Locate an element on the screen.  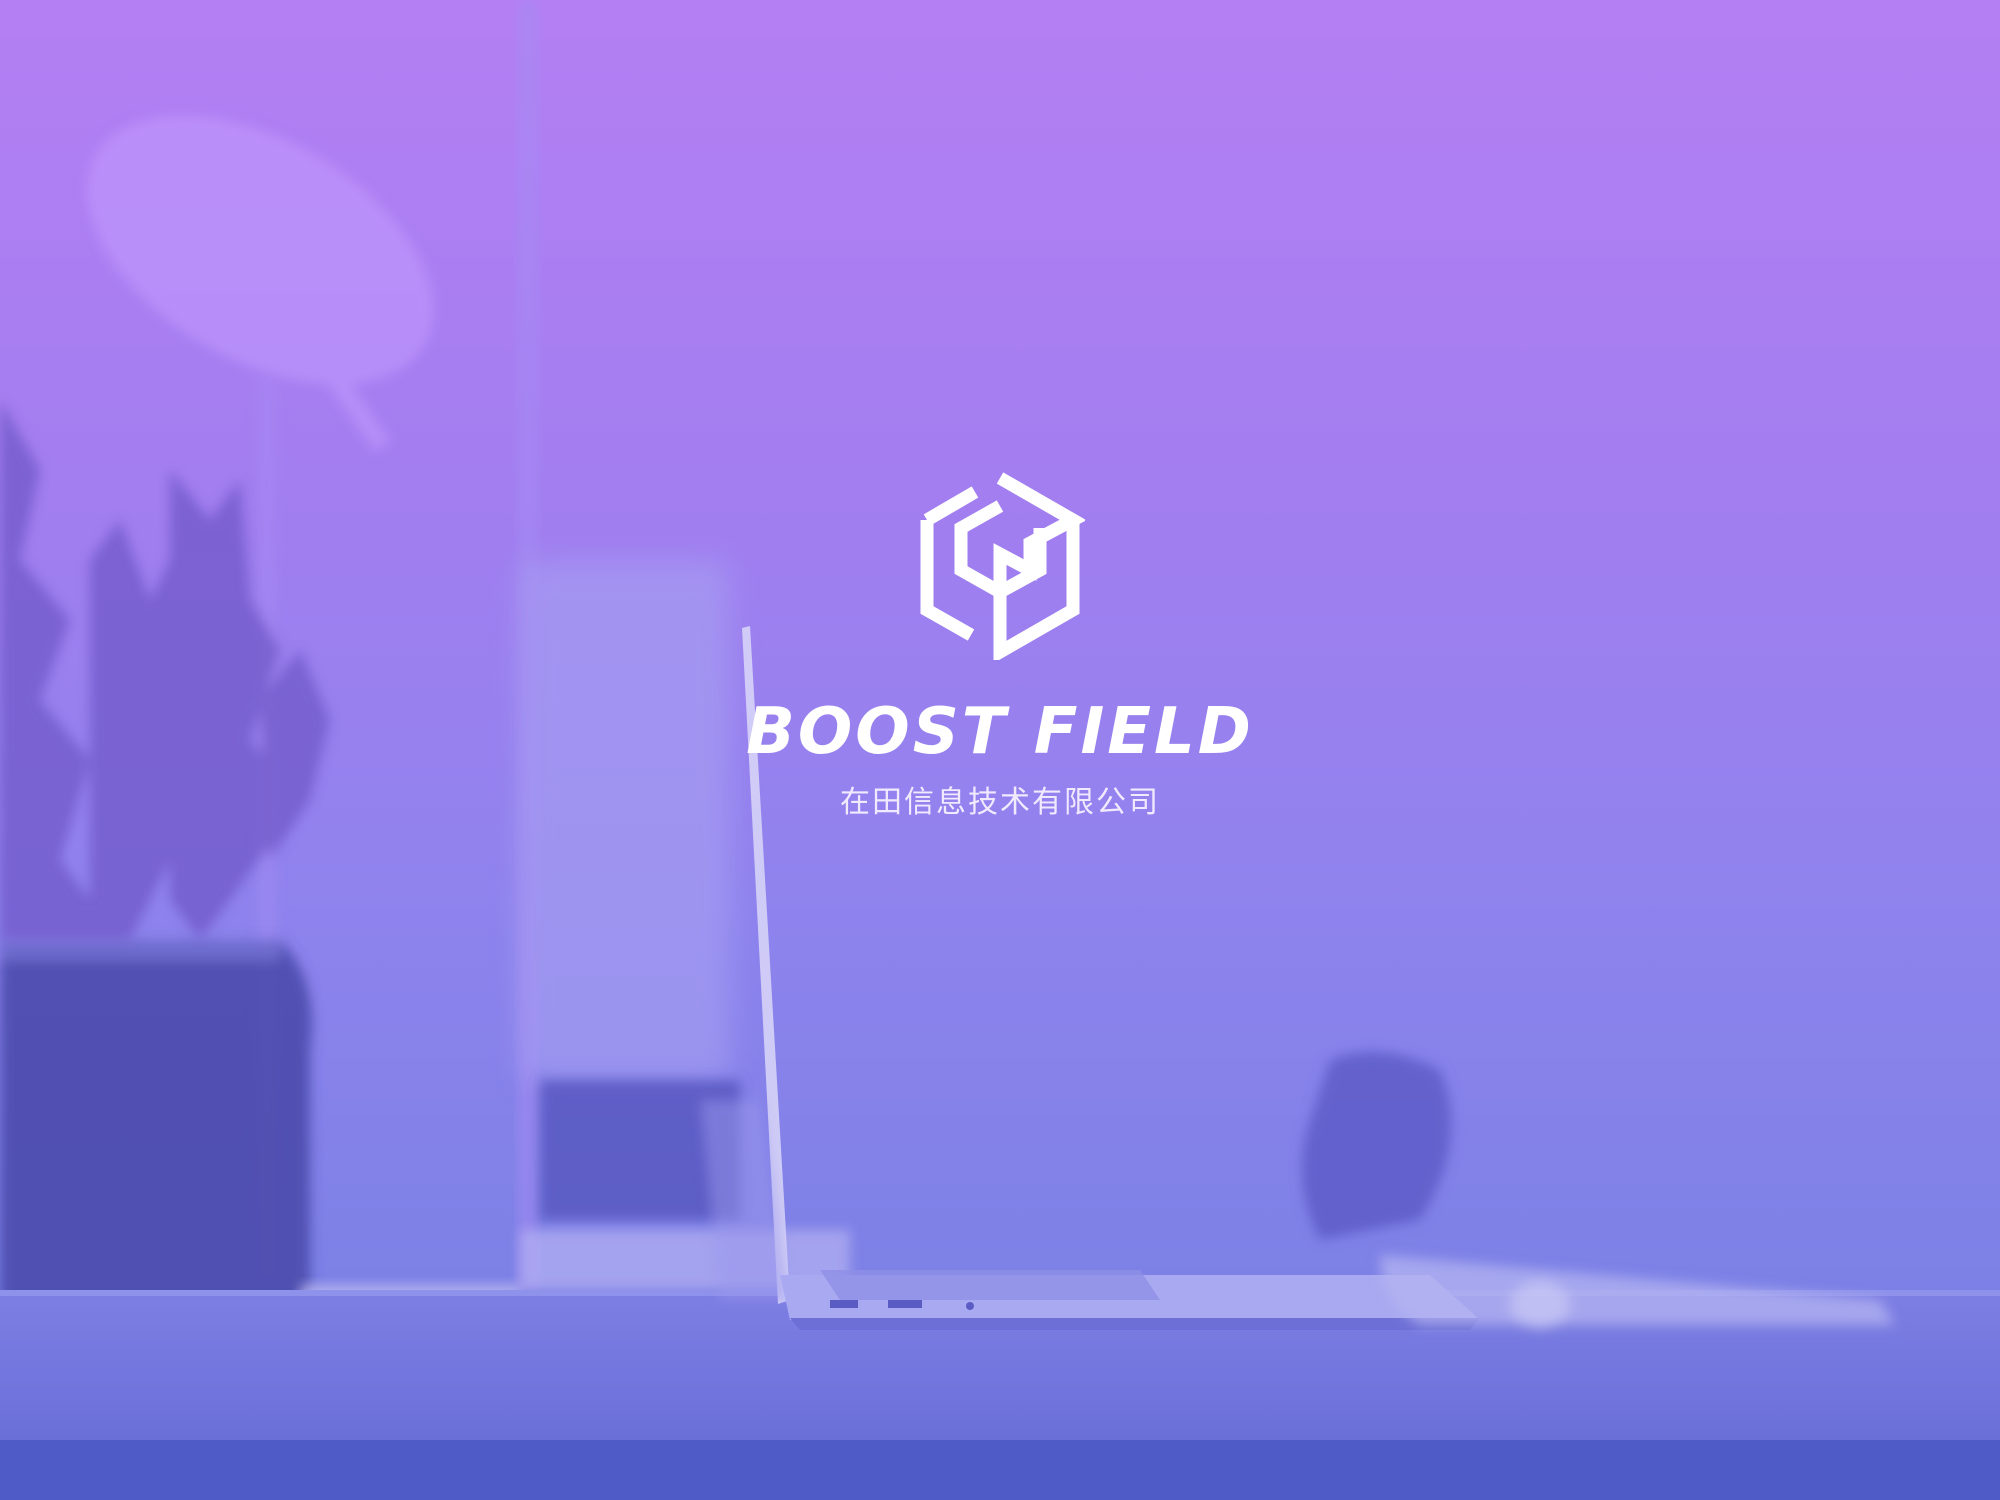
brand-subtitle: 在田信息技术有限公司 is located at coordinates (1000, 802).